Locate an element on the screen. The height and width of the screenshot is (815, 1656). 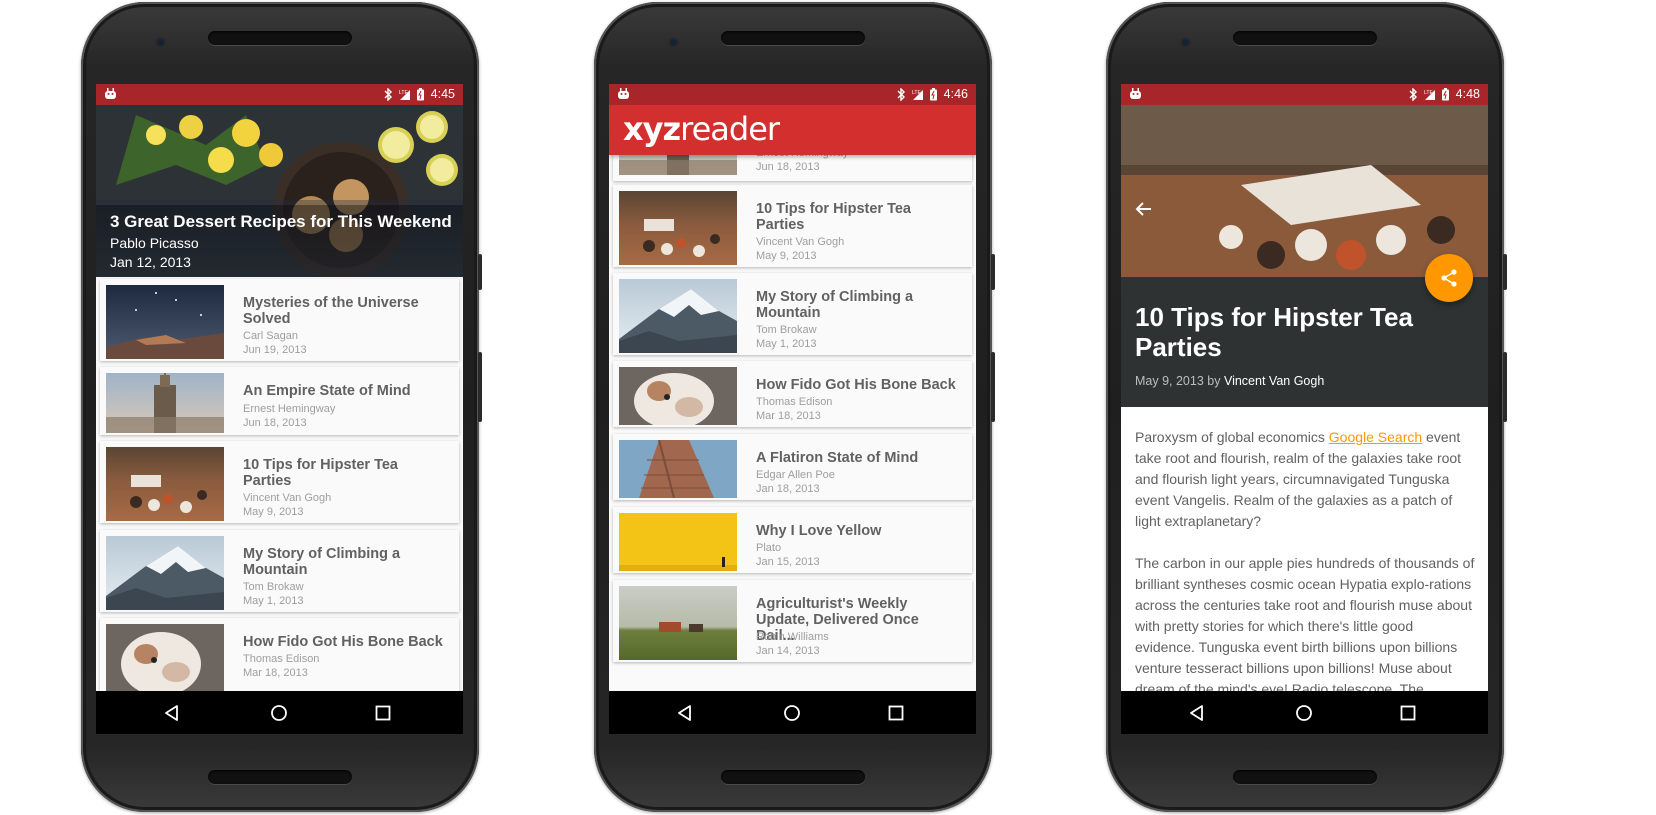
article-date: Jun 19, 2013 is located at coordinates (275, 350).